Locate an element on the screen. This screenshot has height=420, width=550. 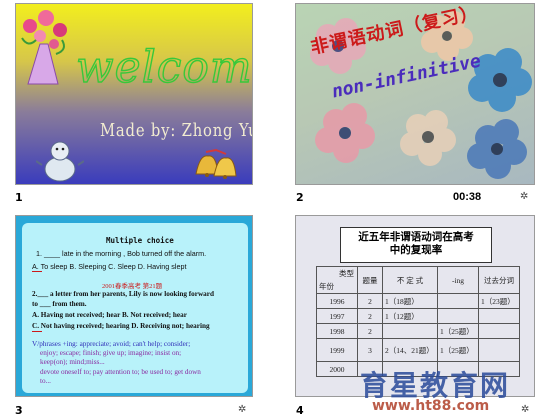
table-row: 1996 2 1（18题） 1（23题） is located at coordinates (418, 301).